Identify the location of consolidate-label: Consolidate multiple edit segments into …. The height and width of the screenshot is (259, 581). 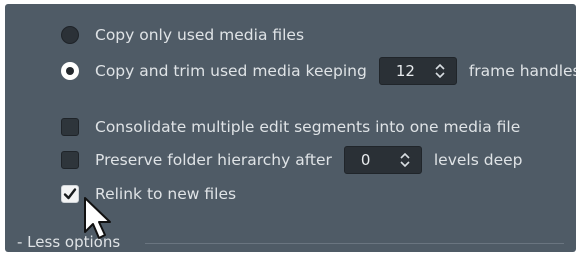
(308, 127).